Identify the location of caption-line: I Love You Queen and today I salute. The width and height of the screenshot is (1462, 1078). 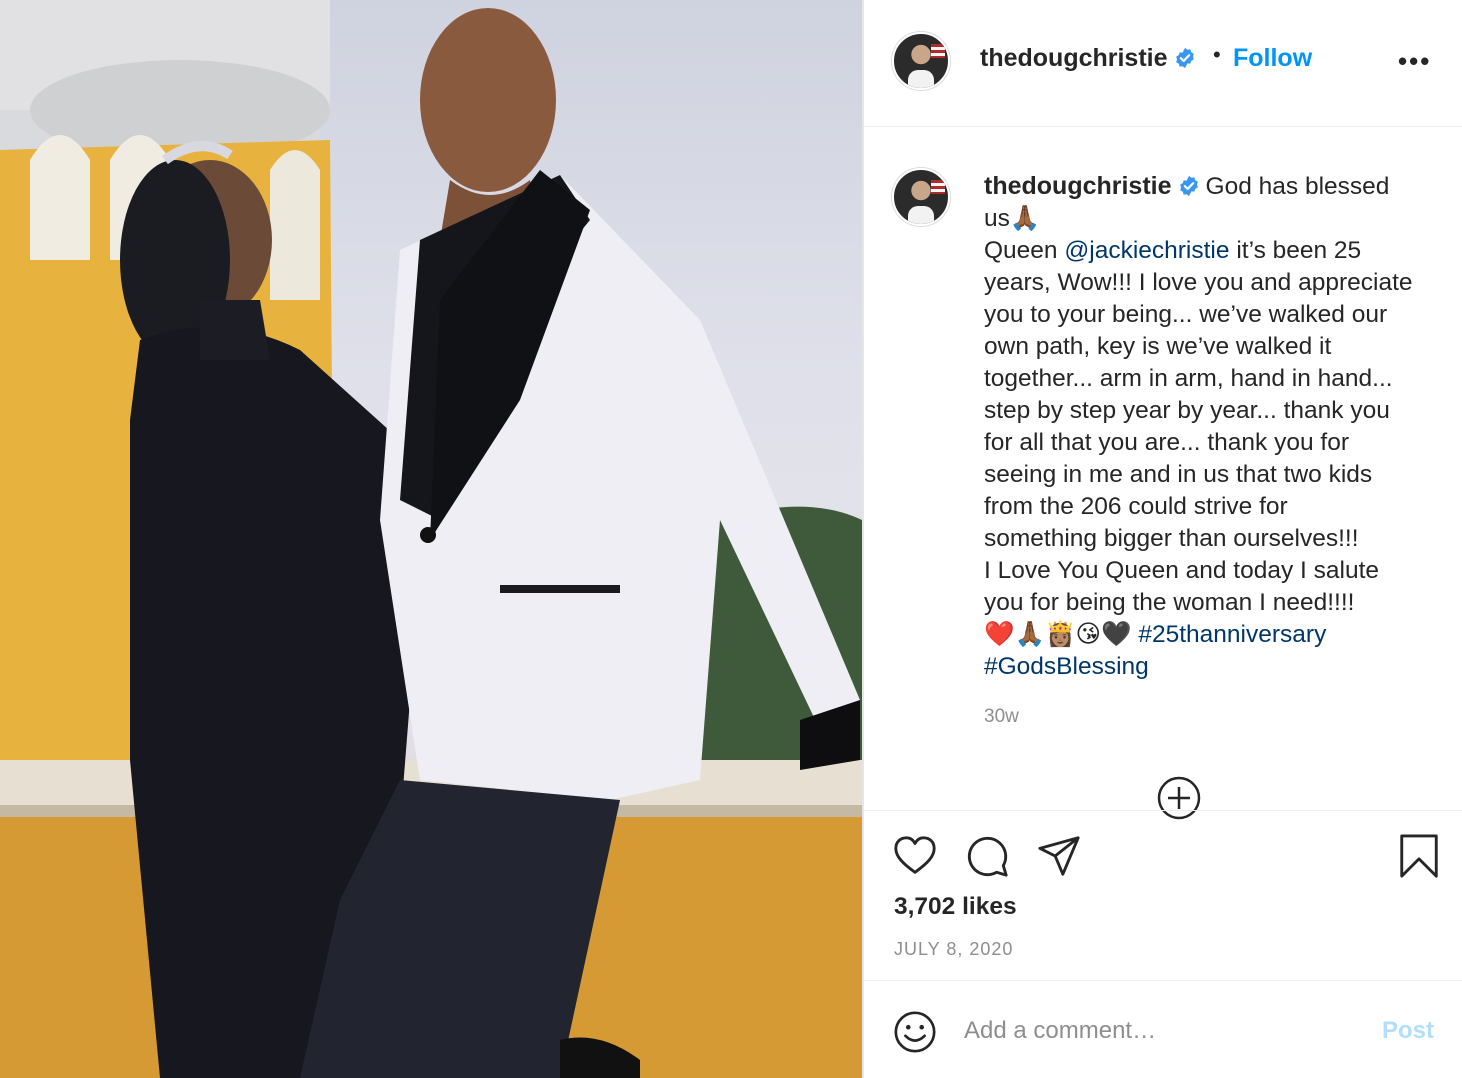
(1182, 570).